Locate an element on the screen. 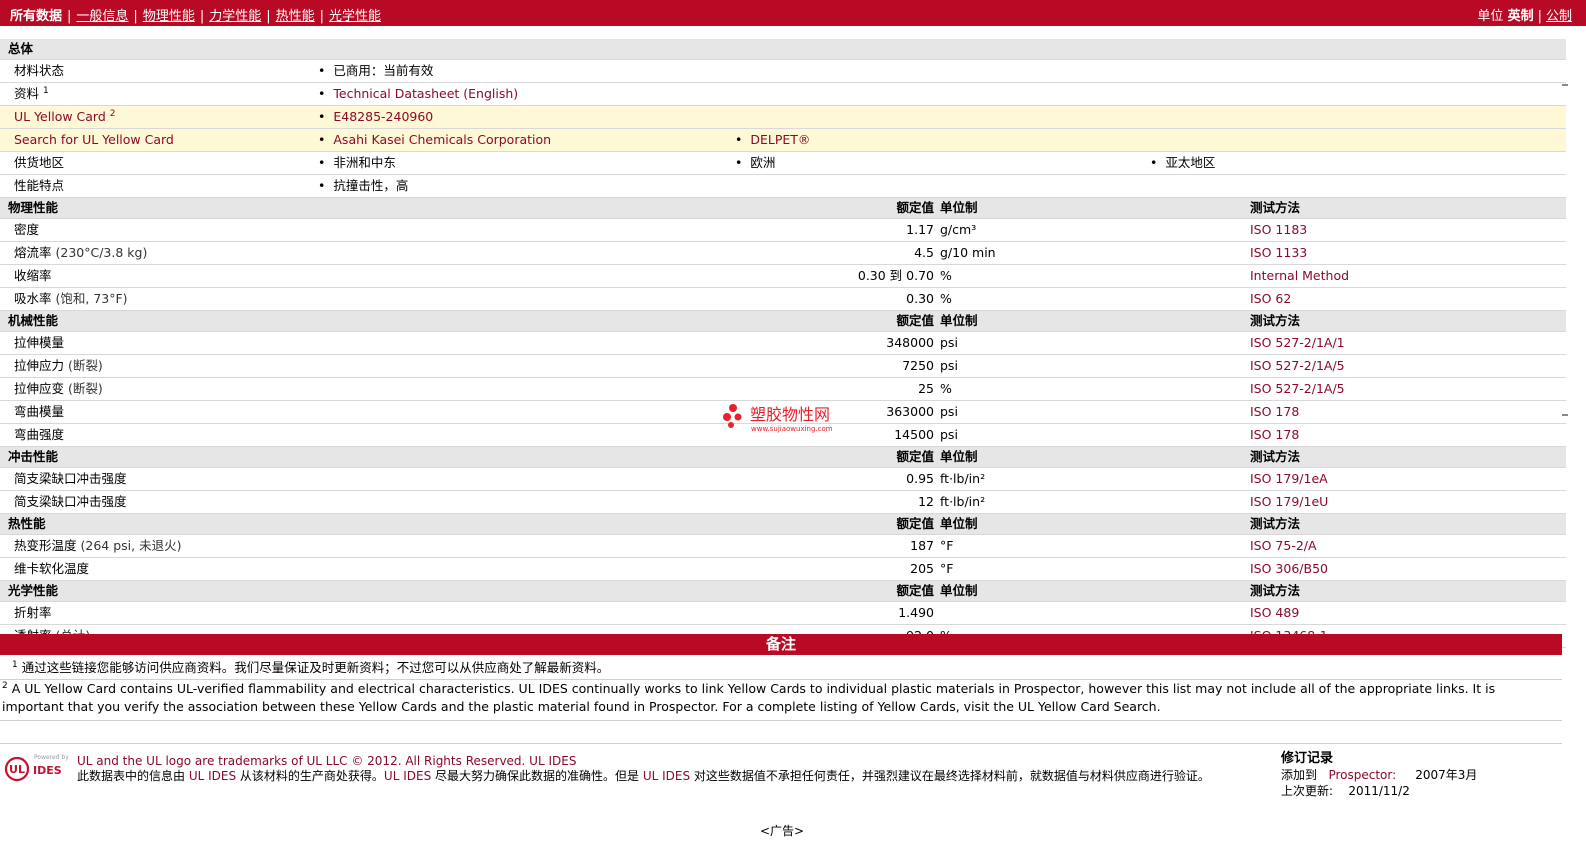 This screenshot has height=847, width=1586. tab-general-info: 一般信息 is located at coordinates (102, 16).